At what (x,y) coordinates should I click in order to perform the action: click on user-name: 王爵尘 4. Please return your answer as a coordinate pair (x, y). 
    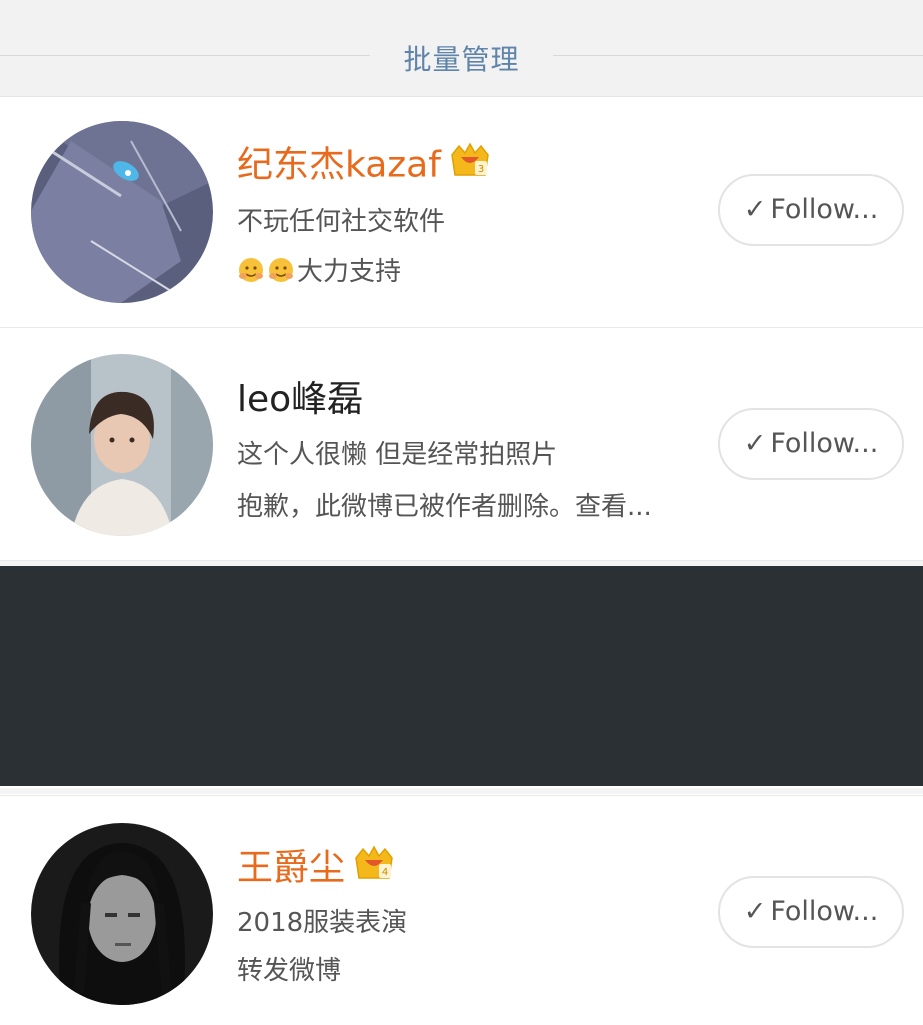
    Looking at the image, I should click on (316, 869).